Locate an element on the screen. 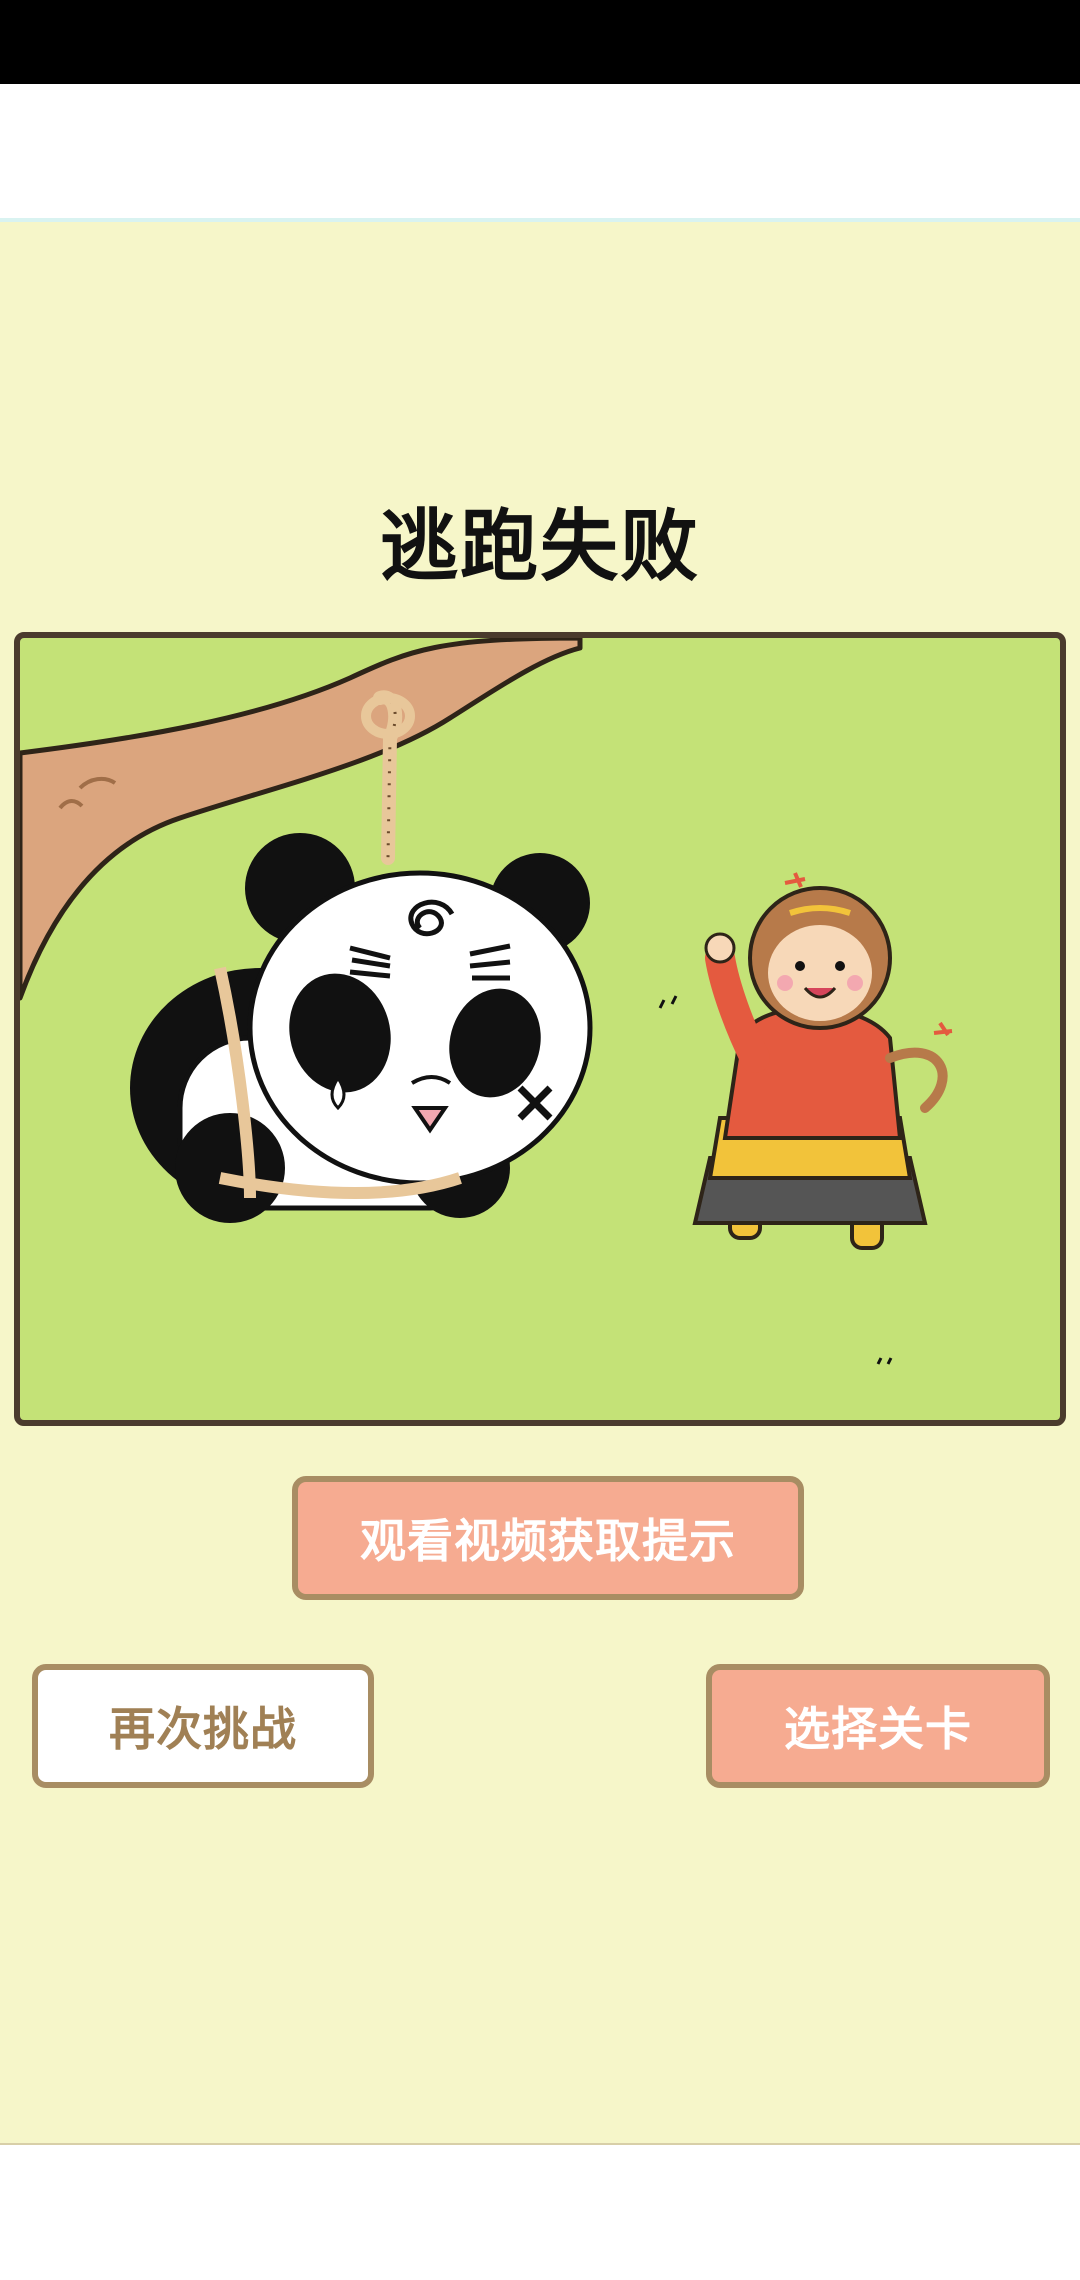  select-level-button: 选择关卡 is located at coordinates (878, 1726).